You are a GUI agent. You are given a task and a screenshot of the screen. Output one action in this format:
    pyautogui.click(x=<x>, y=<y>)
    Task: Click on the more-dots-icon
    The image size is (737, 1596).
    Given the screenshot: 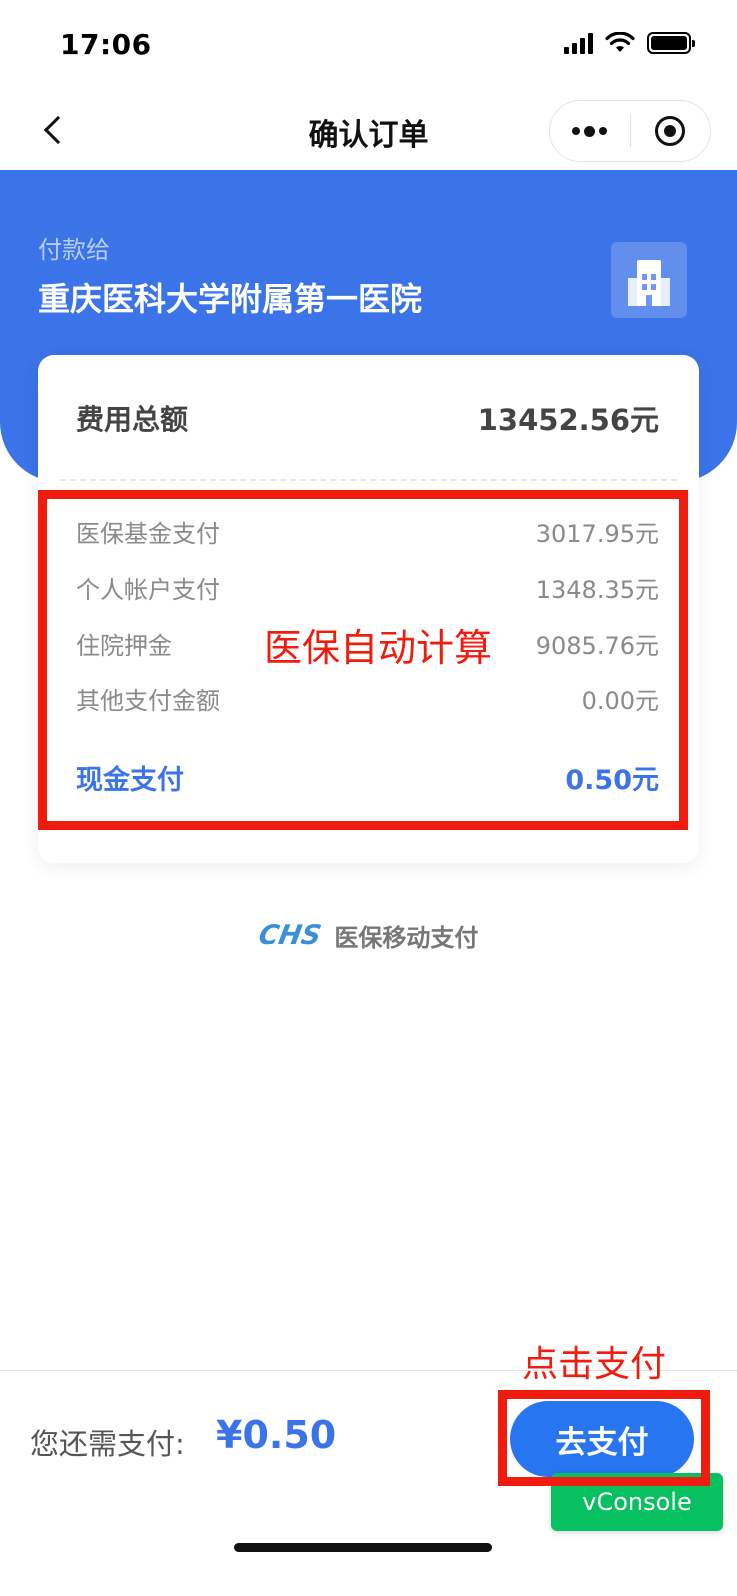 What is the action you would take?
    pyautogui.click(x=576, y=131)
    